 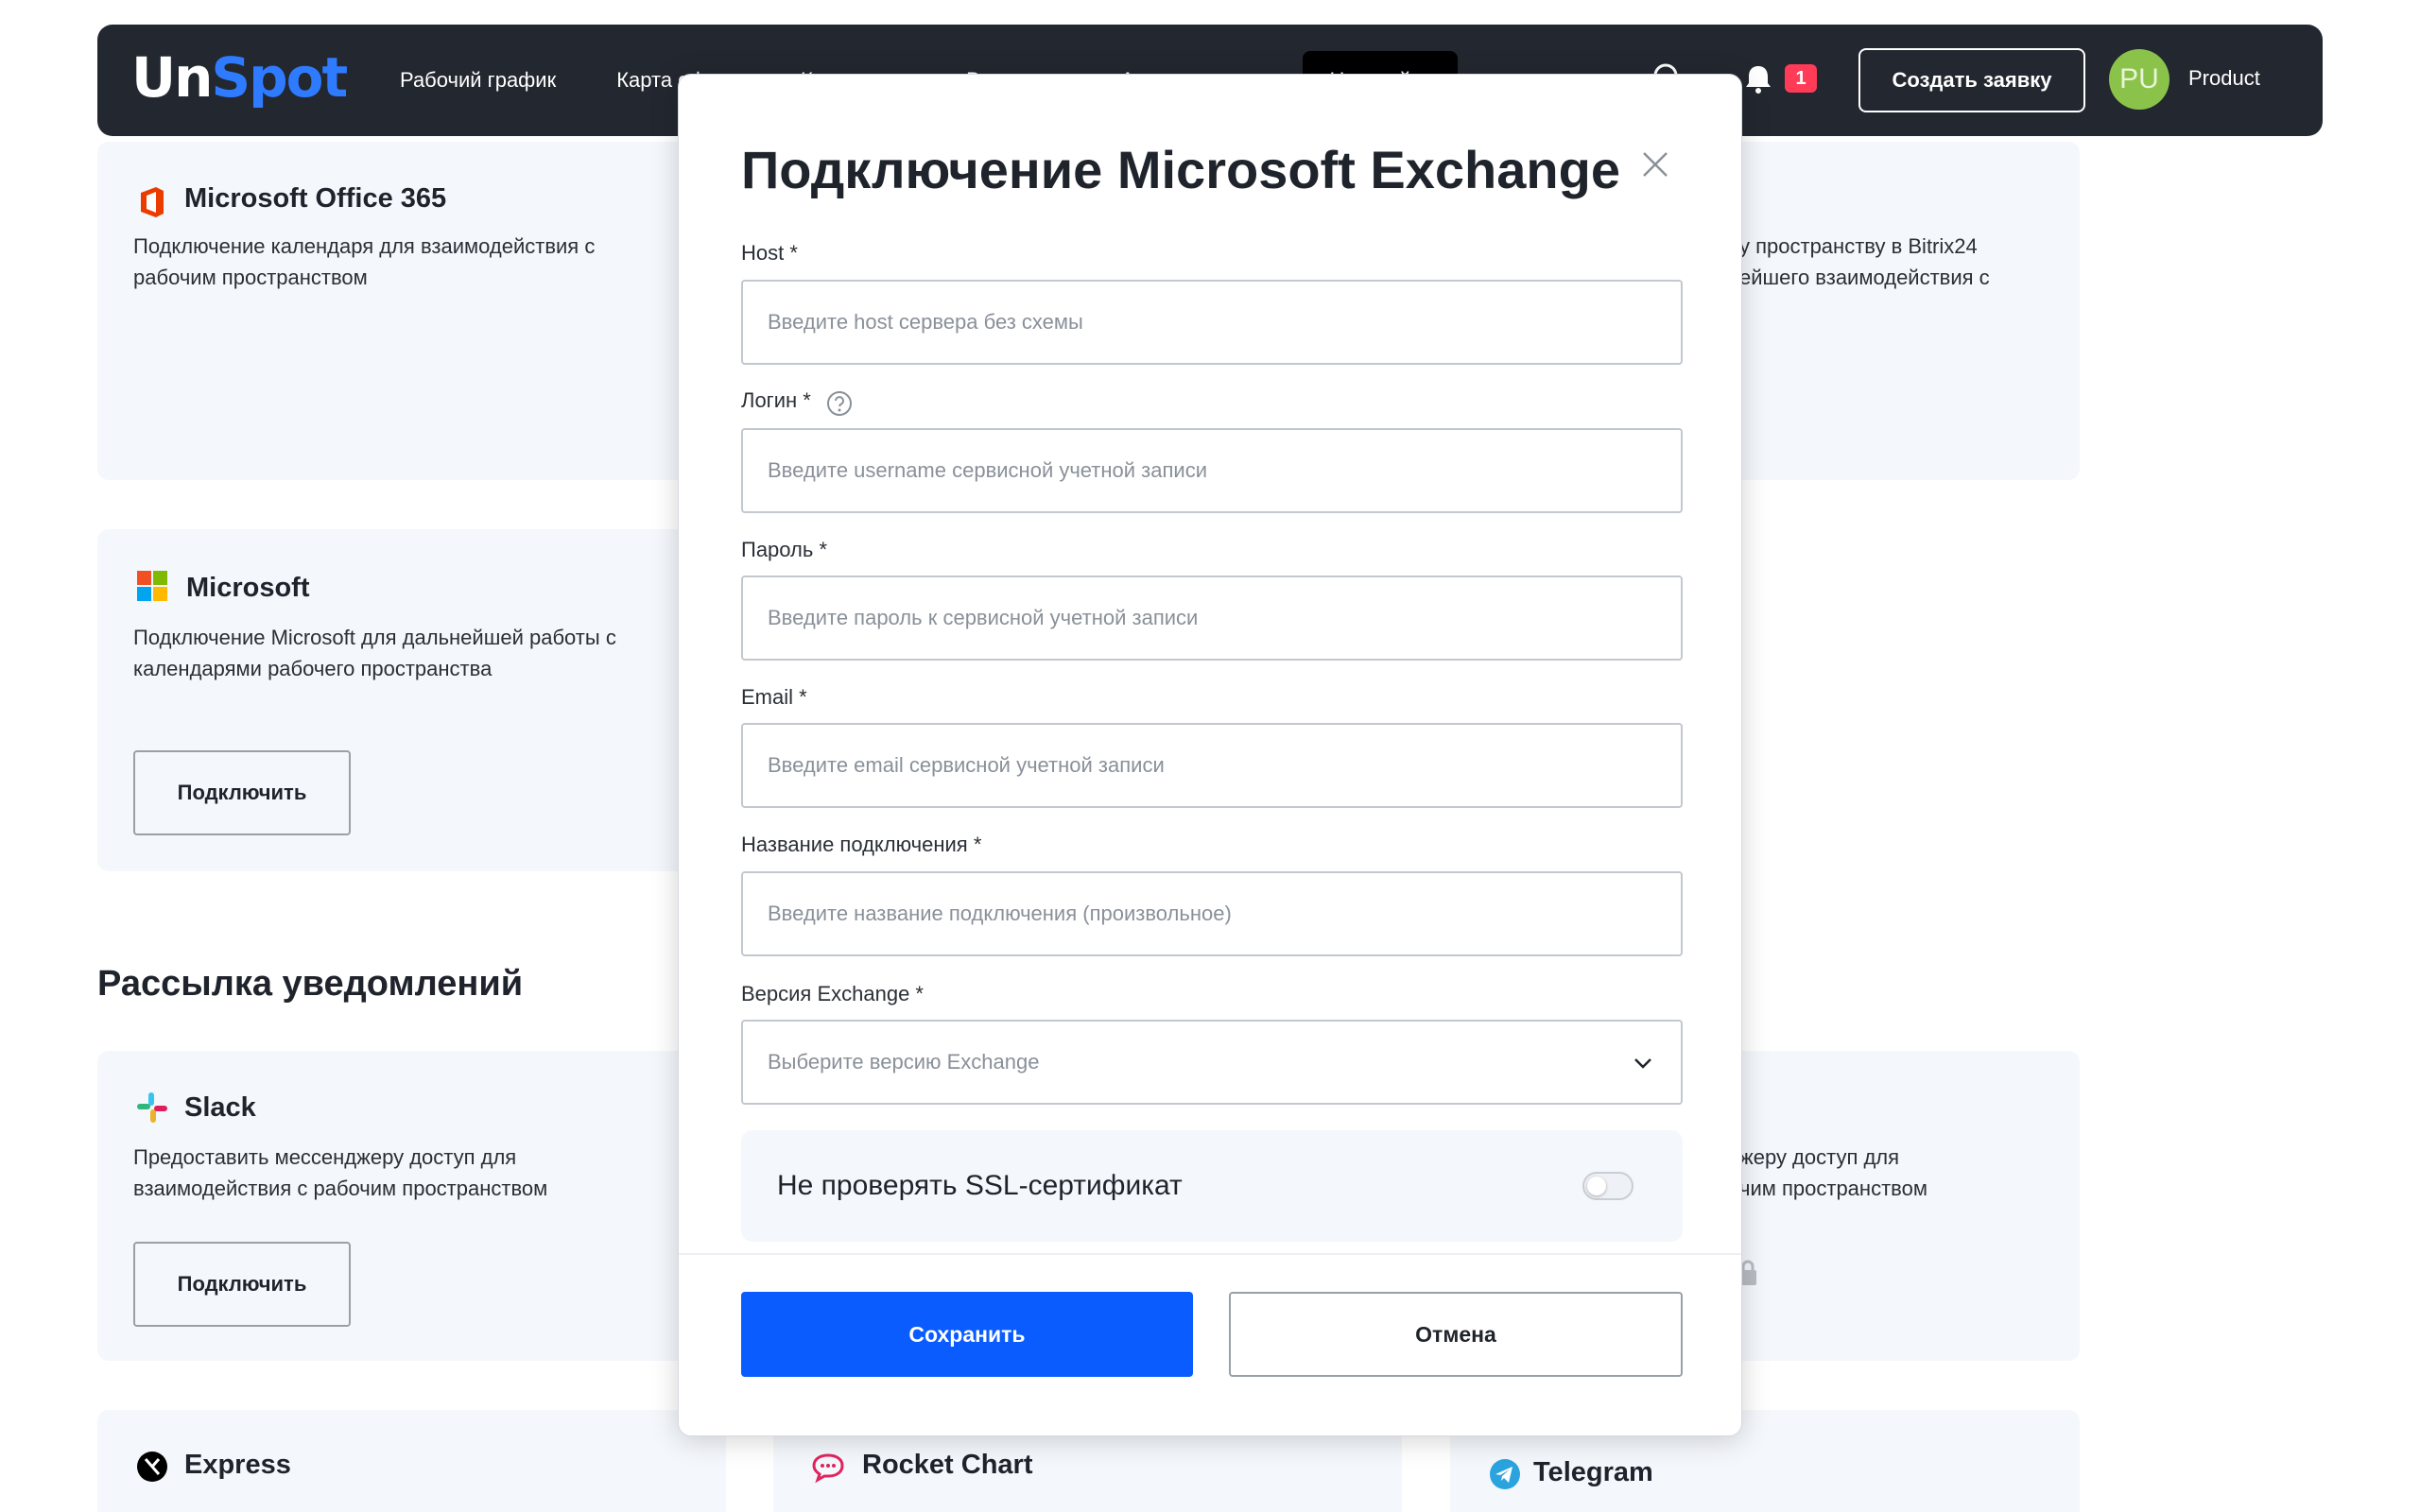 What do you see at coordinates (1608, 1186) in the screenshot?
I see `ssl-toggle` at bounding box center [1608, 1186].